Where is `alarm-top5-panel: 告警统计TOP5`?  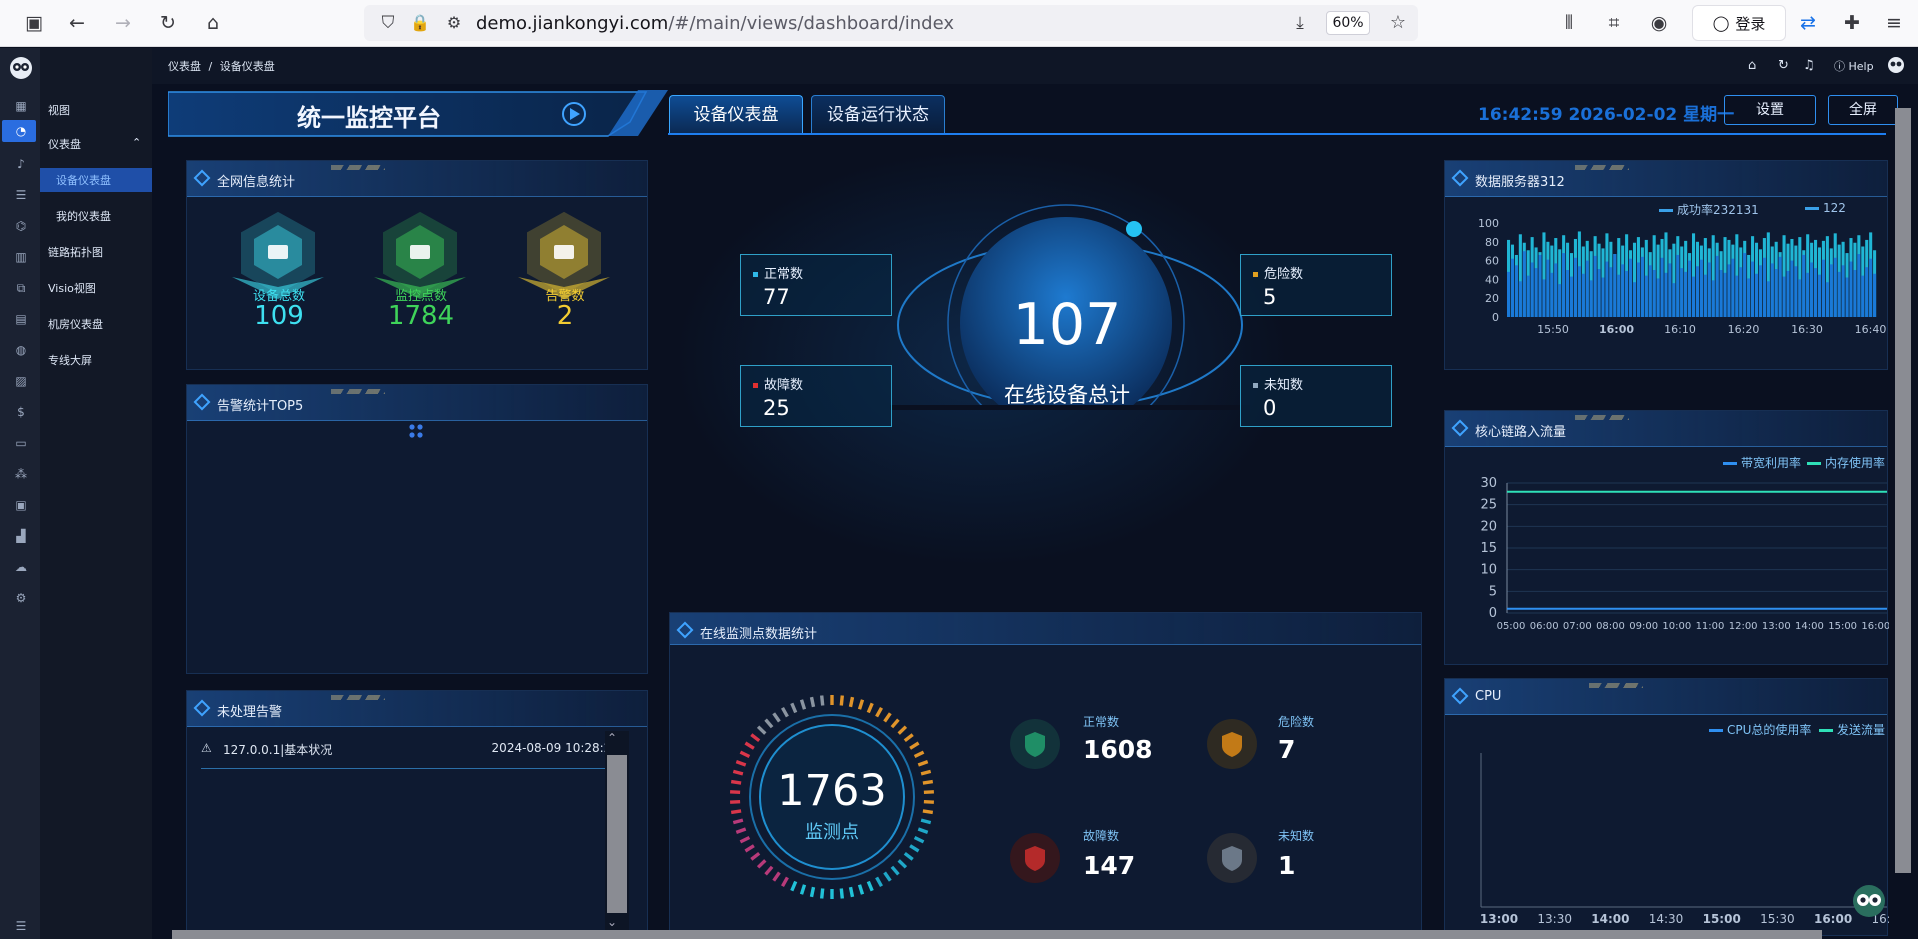 alarm-top5-panel: 告警统计TOP5 is located at coordinates (417, 529).